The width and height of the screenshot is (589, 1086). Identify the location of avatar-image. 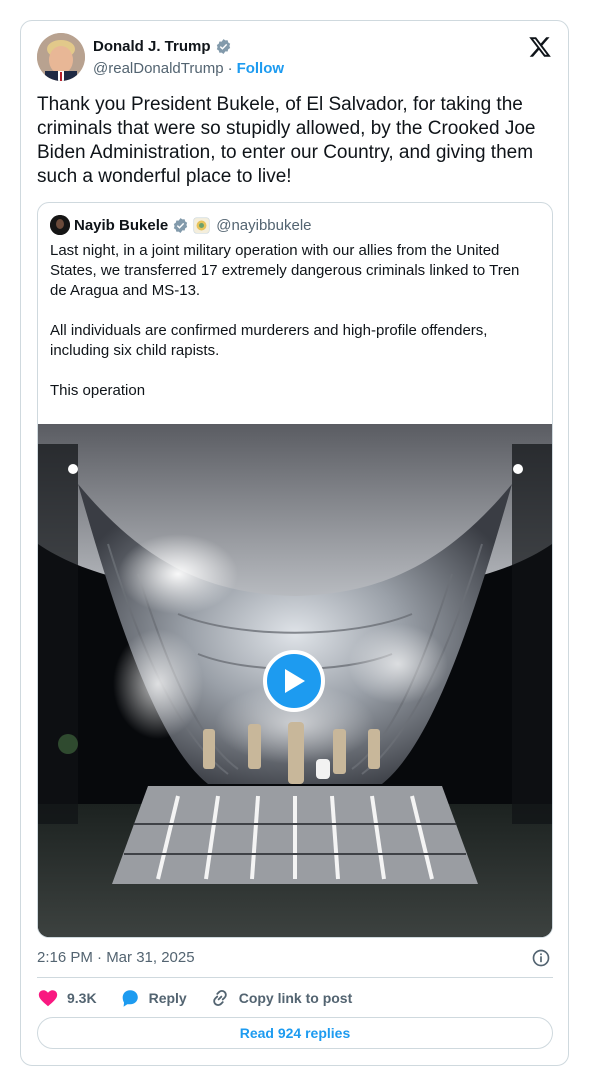
(61, 57).